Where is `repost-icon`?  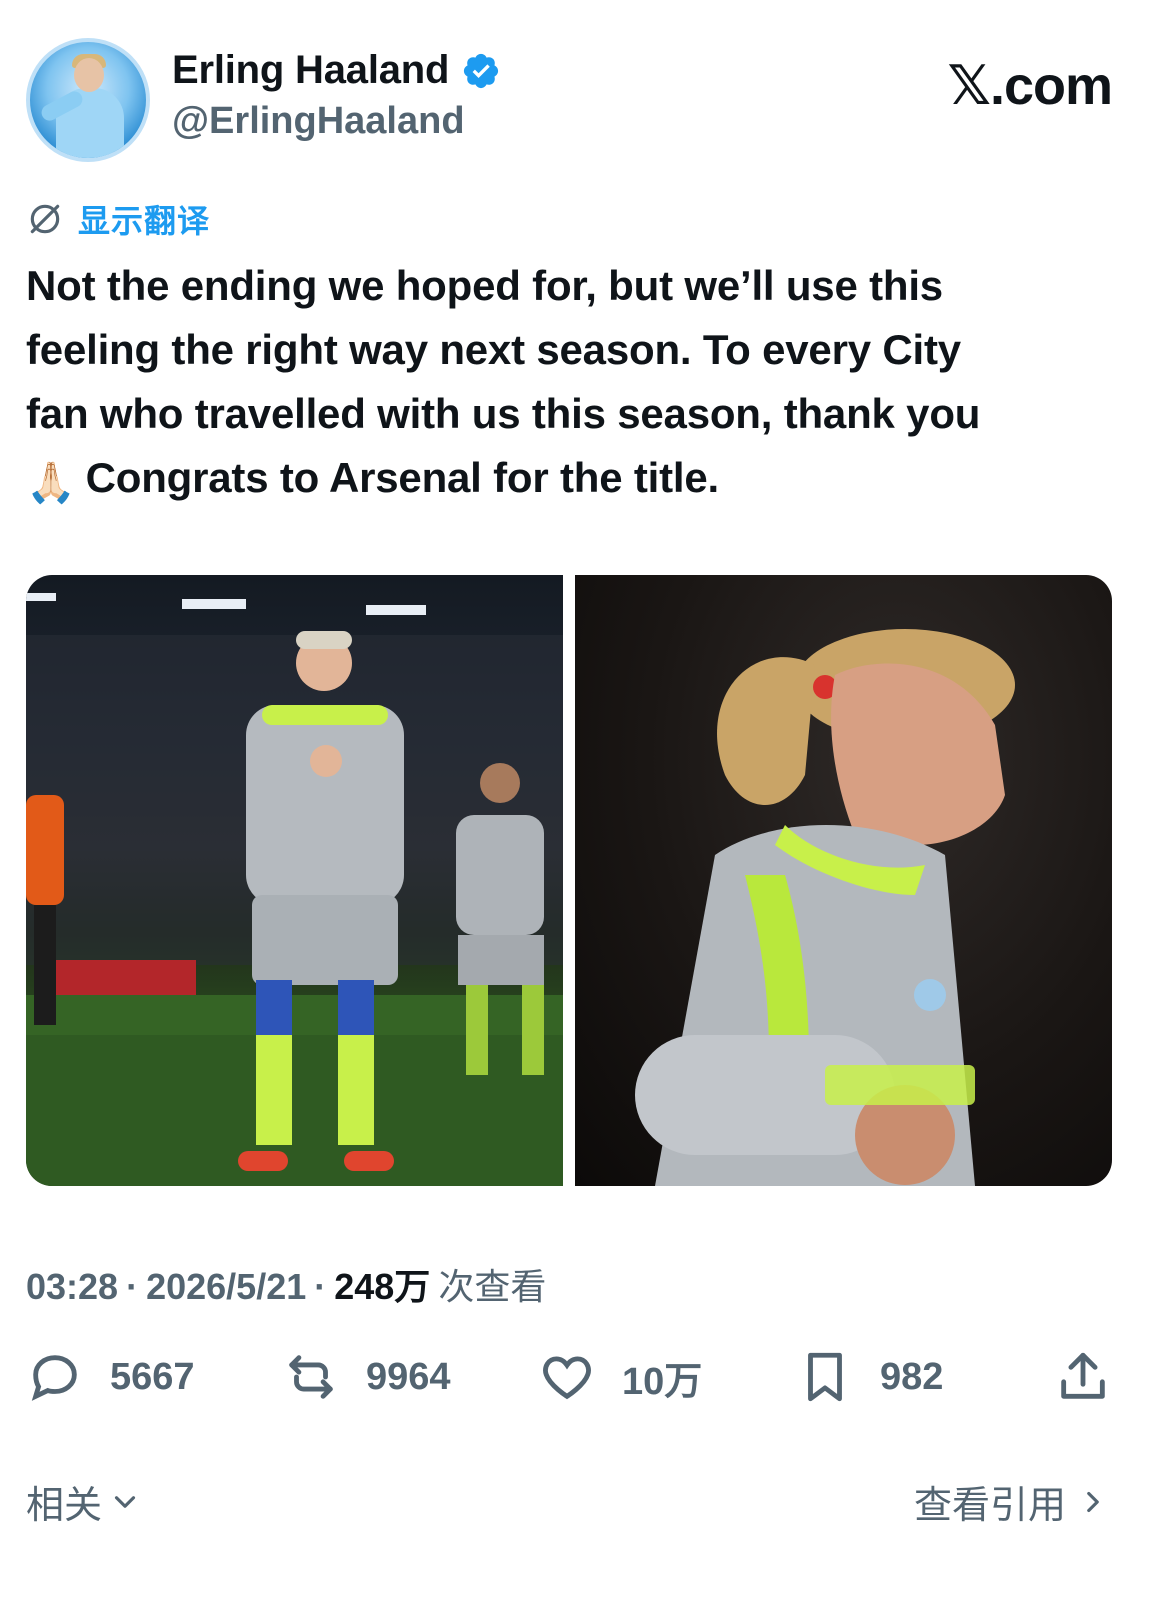 repost-icon is located at coordinates (311, 1377).